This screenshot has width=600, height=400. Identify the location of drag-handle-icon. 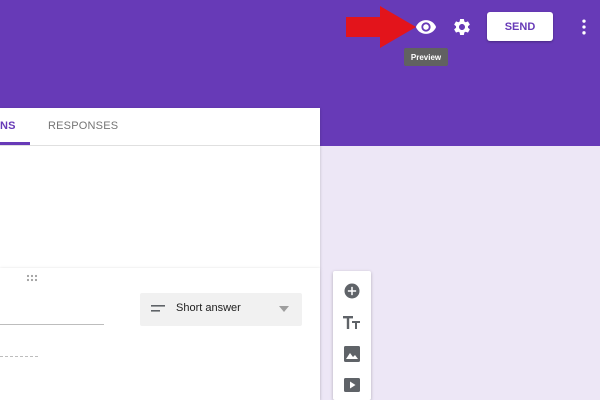
(32, 278).